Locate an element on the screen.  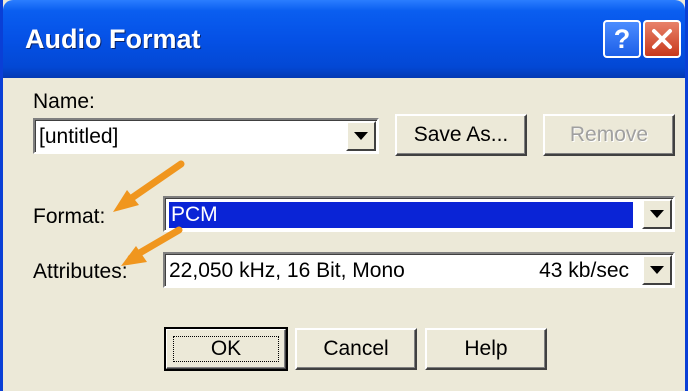
name-value: [untitled] is located at coordinates (79, 136).